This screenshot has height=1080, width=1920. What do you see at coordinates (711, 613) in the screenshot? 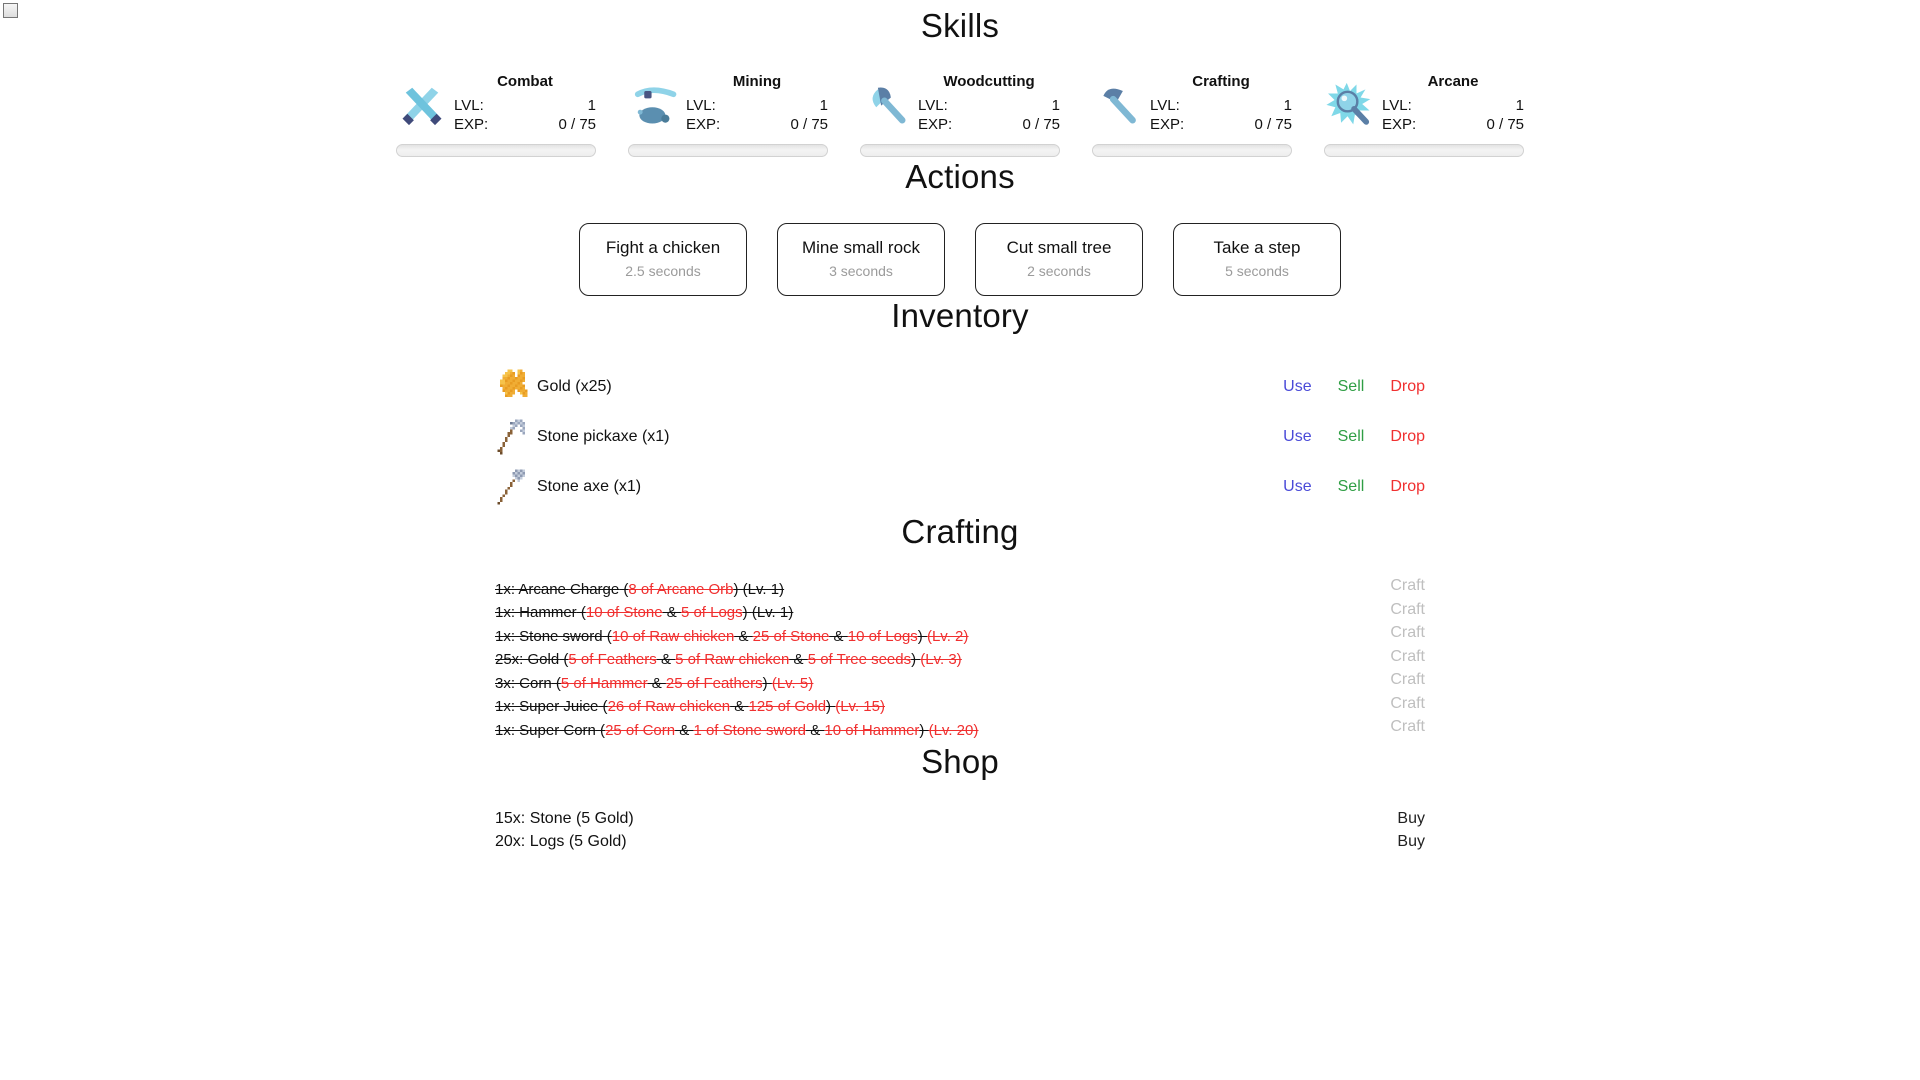
I see `crafting-requirement: 5 of Logs` at bounding box center [711, 613].